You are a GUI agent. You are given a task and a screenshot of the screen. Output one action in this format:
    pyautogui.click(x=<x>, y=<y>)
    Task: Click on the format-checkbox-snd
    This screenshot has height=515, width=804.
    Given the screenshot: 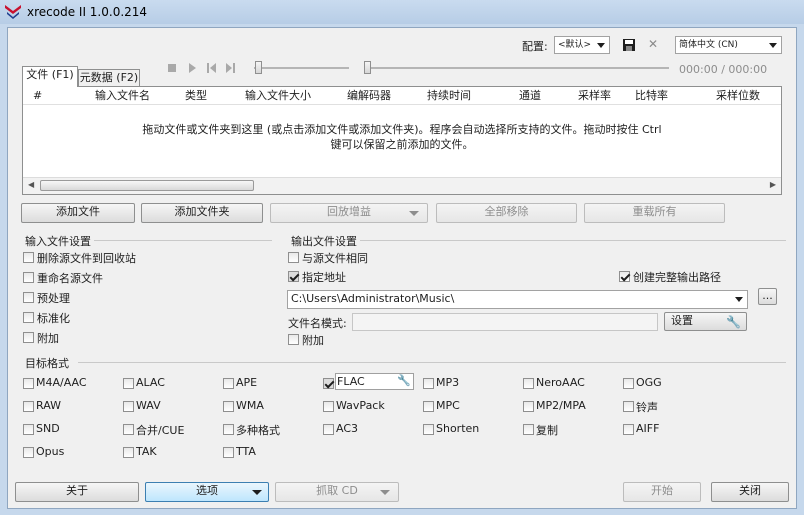 What is the action you would take?
    pyautogui.click(x=28, y=429)
    